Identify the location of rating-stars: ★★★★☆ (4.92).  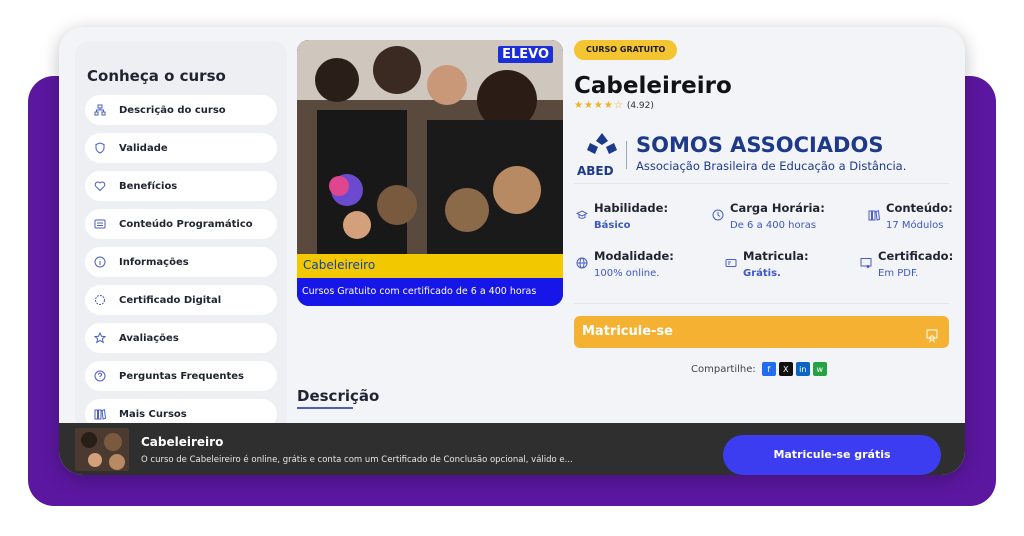
(614, 105).